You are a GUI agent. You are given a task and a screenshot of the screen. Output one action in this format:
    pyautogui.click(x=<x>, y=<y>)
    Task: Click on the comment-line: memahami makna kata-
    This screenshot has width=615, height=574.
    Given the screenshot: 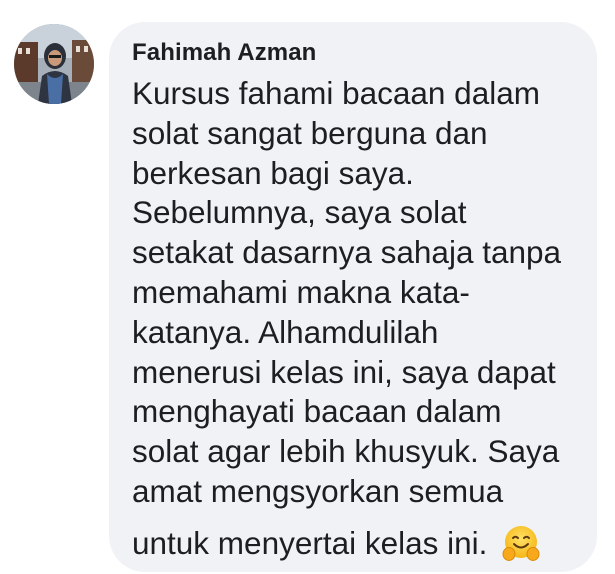 What is the action you would take?
    pyautogui.click(x=301, y=291)
    